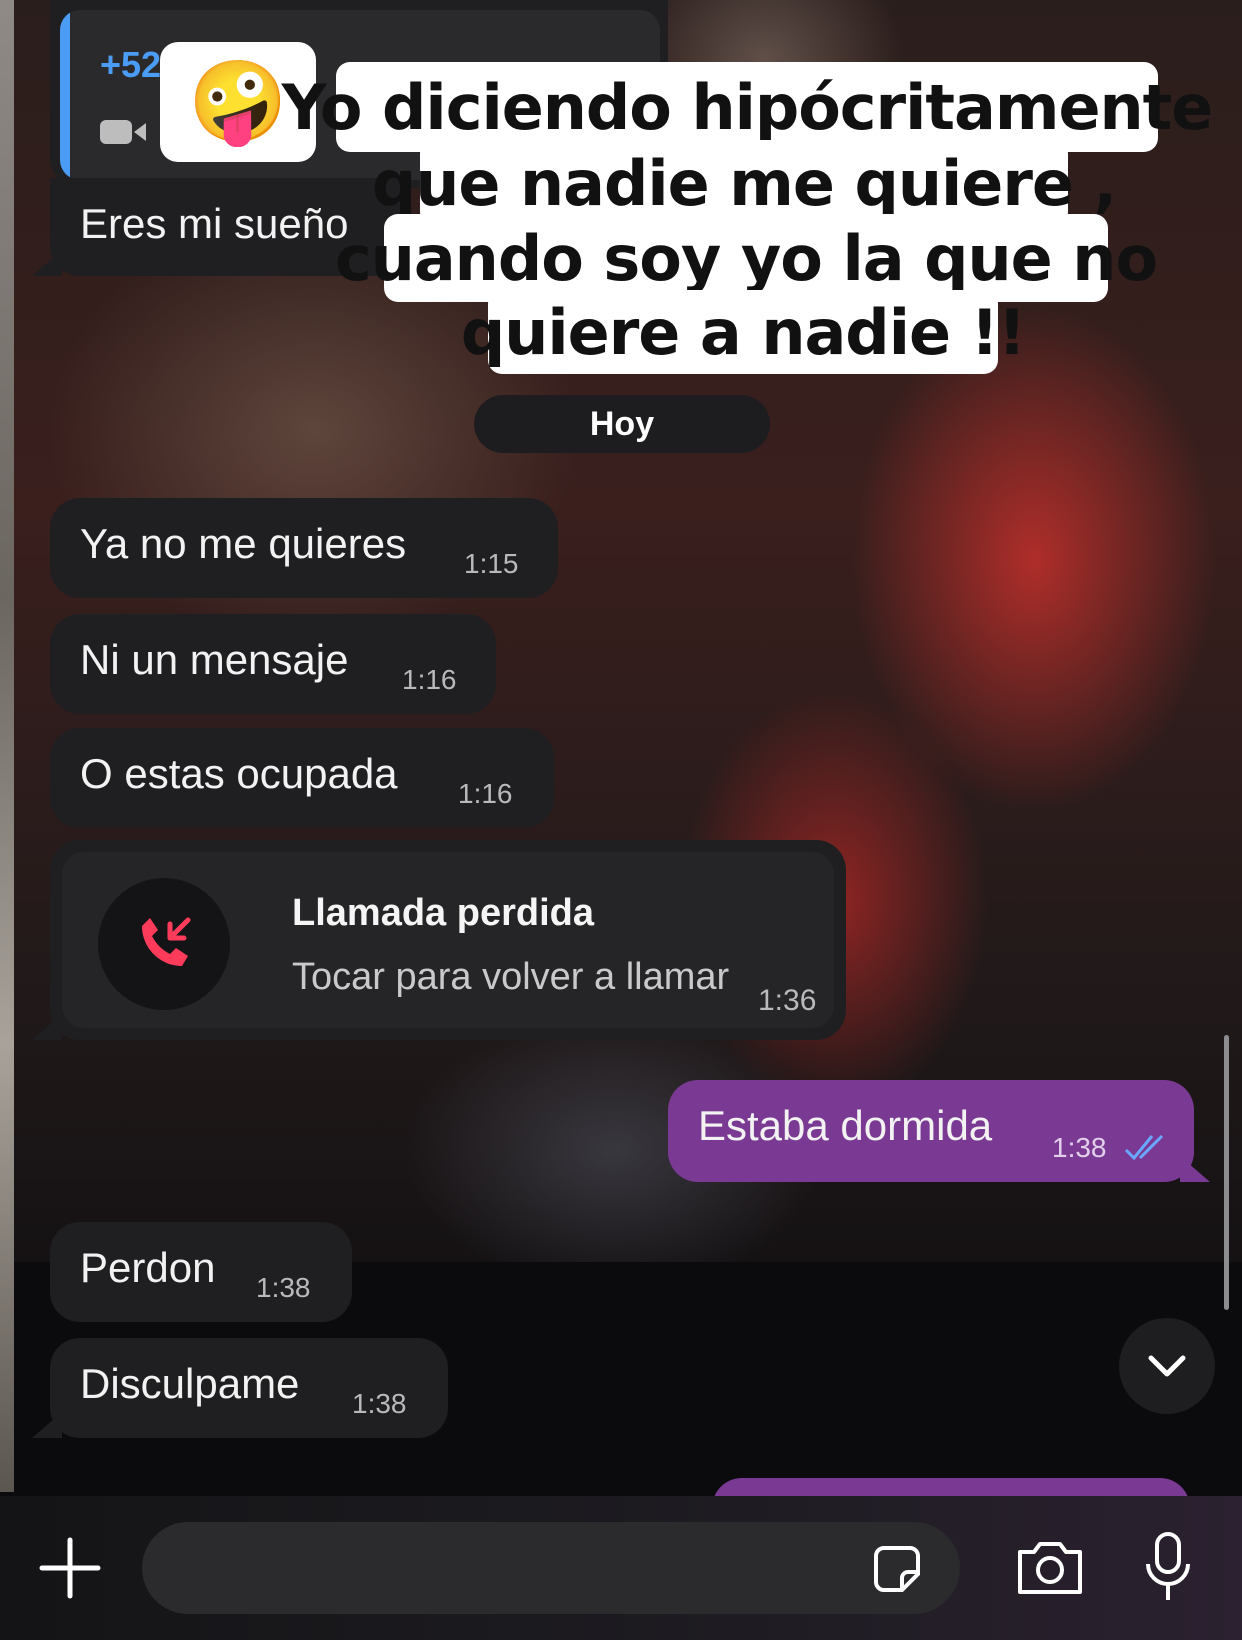  Describe the element at coordinates (897, 1569) in the screenshot. I see `sticker-icon` at that location.